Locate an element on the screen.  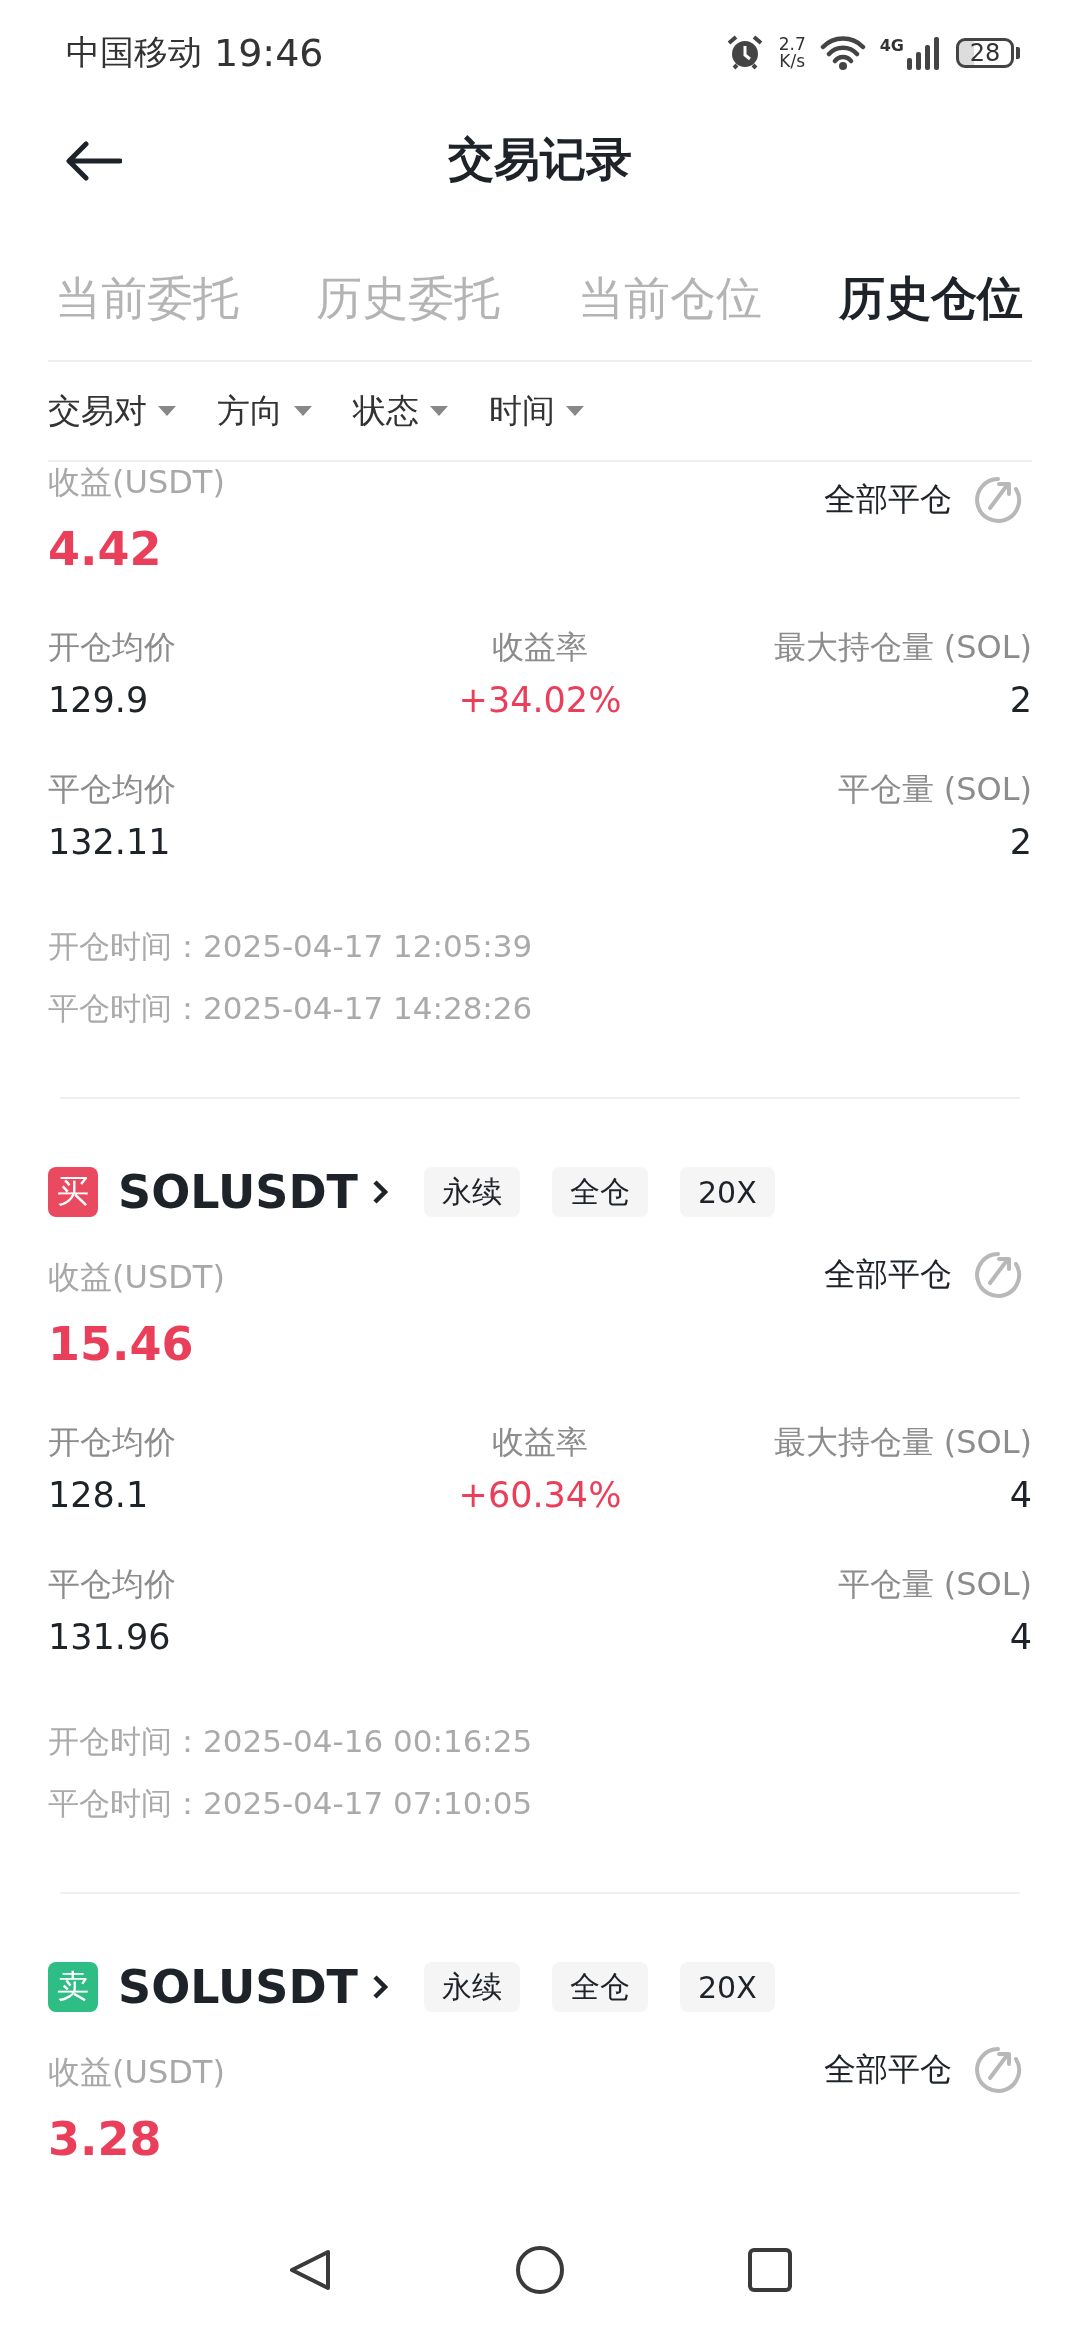
stat-value: 129.9 is located at coordinates (99, 700).